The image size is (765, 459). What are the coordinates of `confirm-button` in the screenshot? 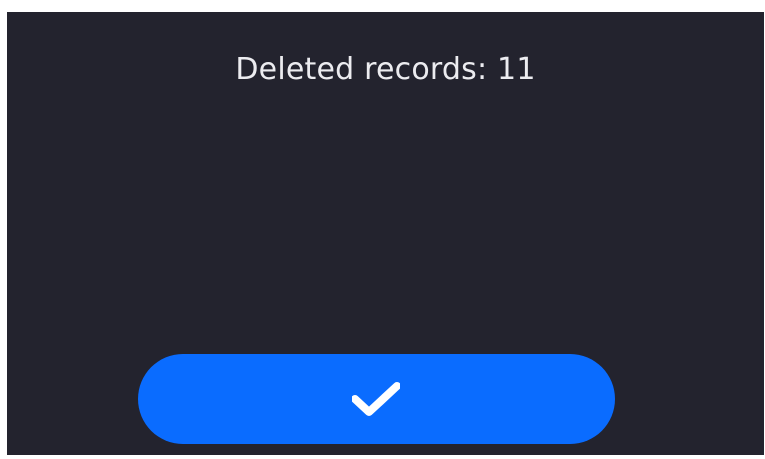 It's located at (376, 399).